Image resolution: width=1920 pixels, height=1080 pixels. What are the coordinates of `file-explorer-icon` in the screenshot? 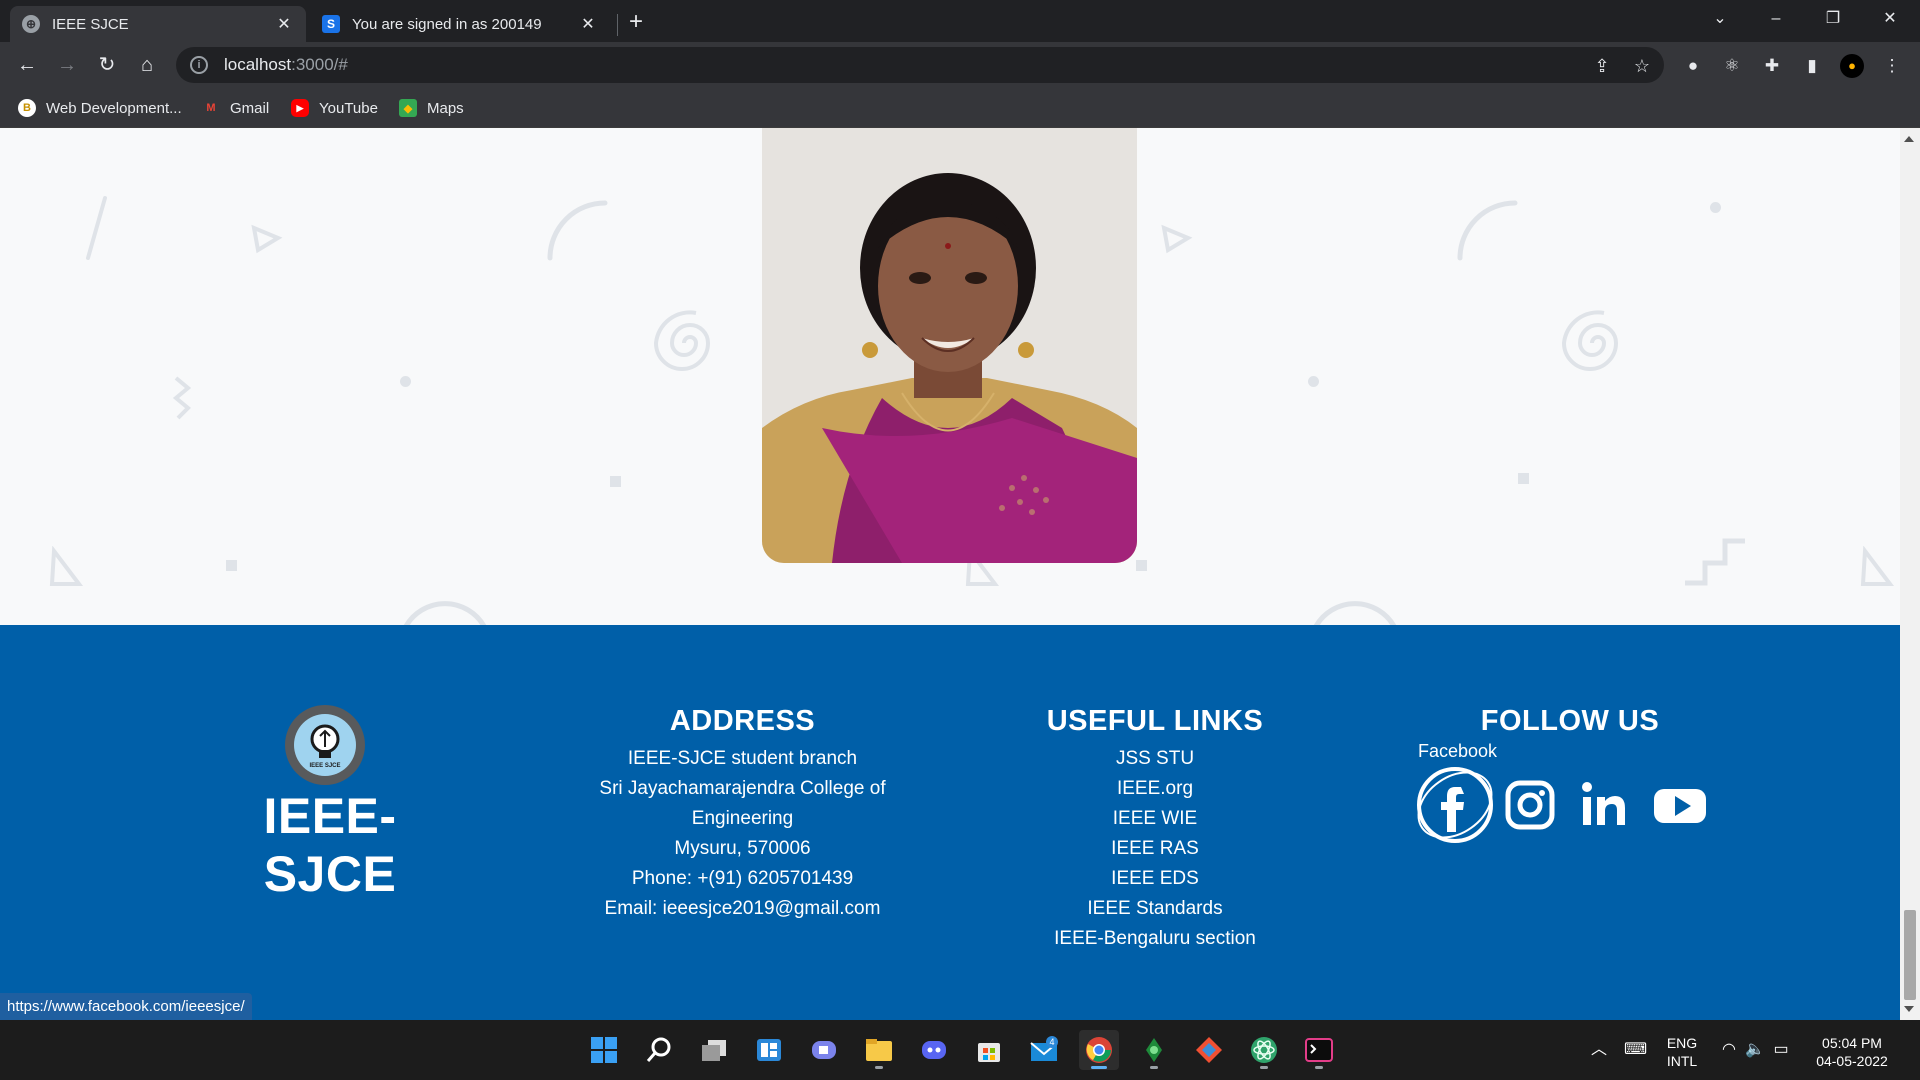 It's located at (879, 1050).